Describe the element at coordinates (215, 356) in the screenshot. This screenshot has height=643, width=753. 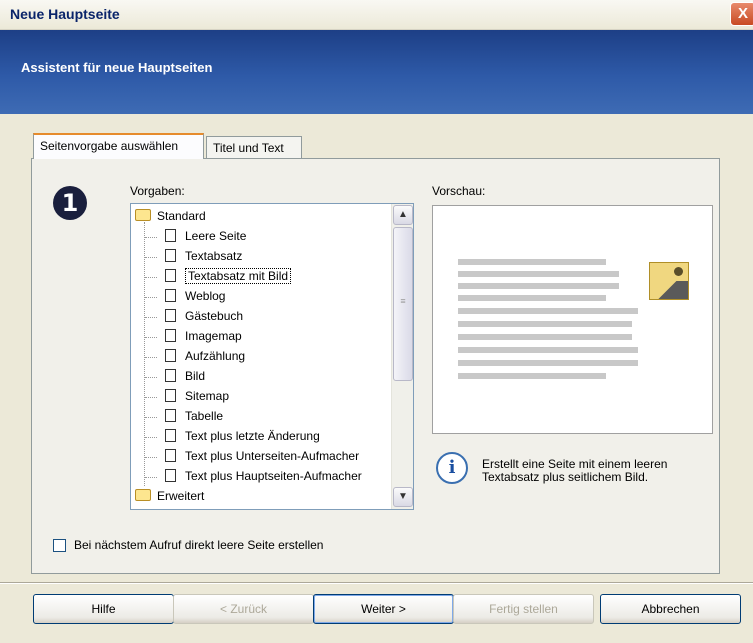
I see `tree-item-label: Aufzählung` at that location.